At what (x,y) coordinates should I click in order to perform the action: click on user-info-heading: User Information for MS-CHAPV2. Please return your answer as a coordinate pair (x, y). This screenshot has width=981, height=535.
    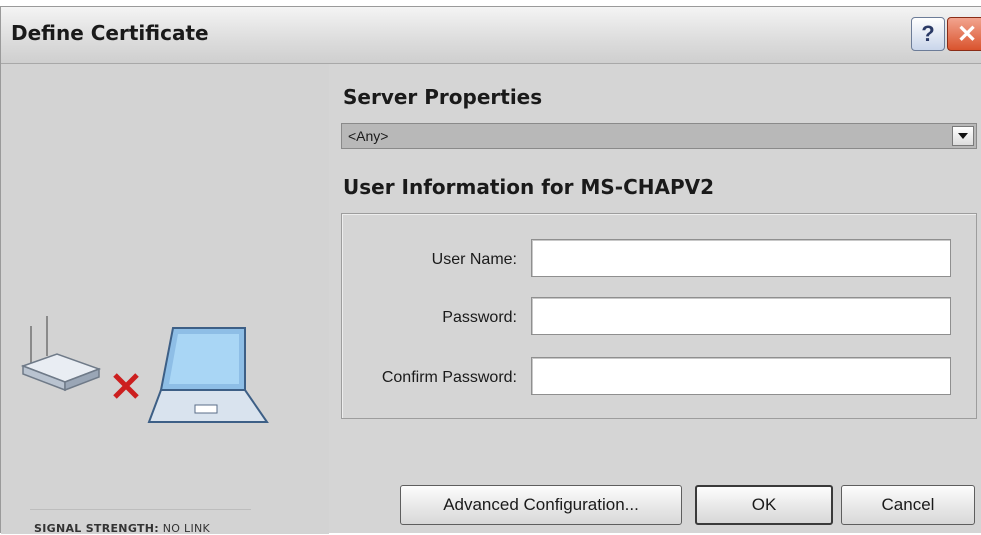
    Looking at the image, I should click on (529, 187).